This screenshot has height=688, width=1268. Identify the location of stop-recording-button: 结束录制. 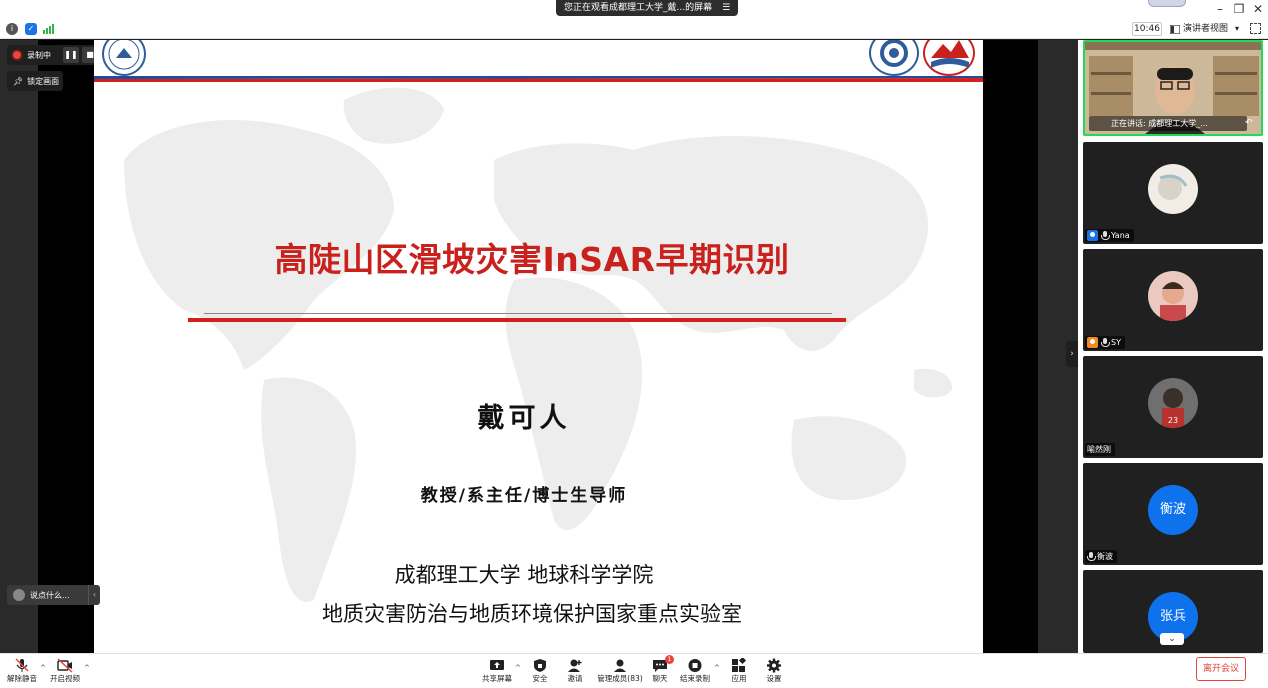
(695, 672).